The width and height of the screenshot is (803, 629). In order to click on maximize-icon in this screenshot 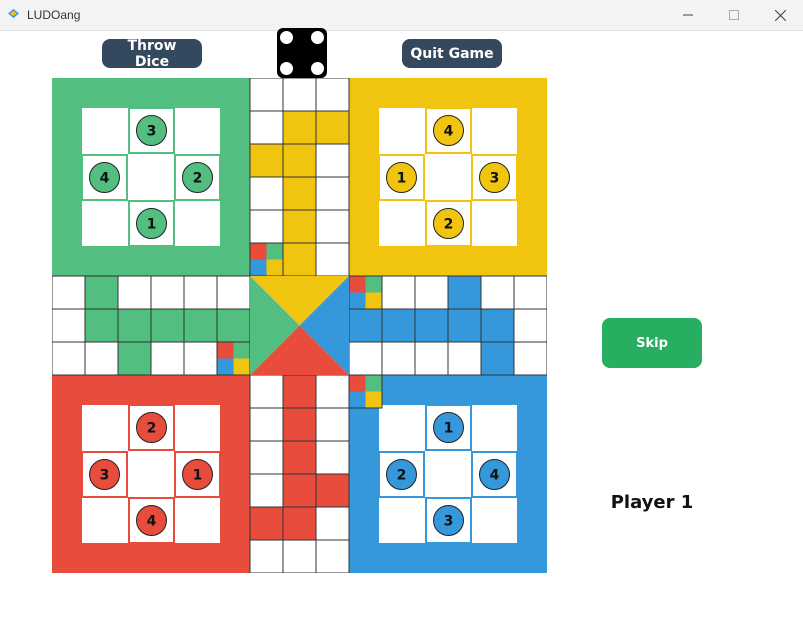, I will do `click(734, 15)`.